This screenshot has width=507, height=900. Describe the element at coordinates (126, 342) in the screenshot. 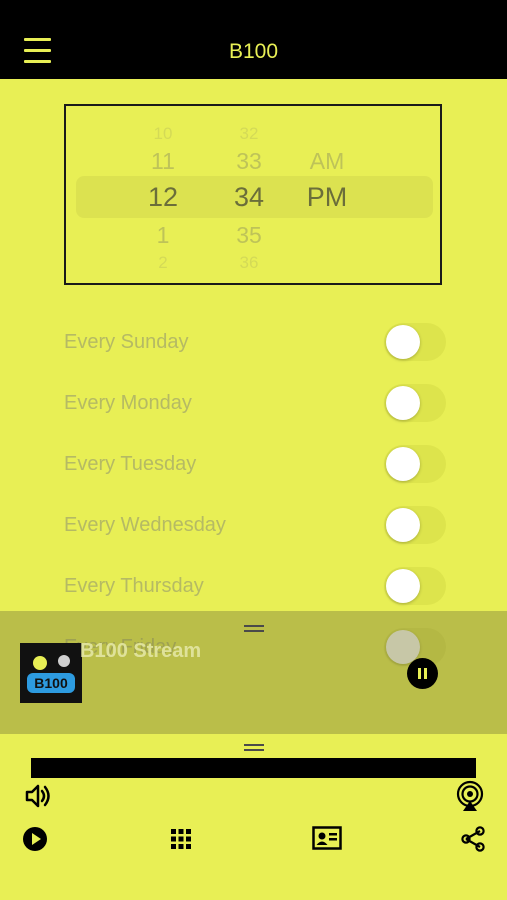

I see `schedule-label: Every Sunday` at that location.